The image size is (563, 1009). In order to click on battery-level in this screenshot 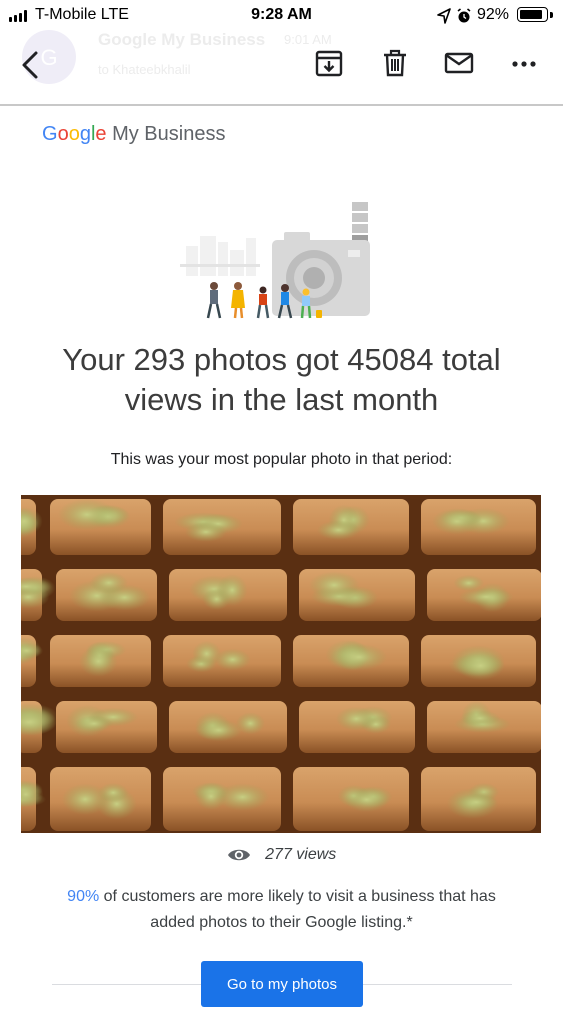, I will do `click(531, 14)`.